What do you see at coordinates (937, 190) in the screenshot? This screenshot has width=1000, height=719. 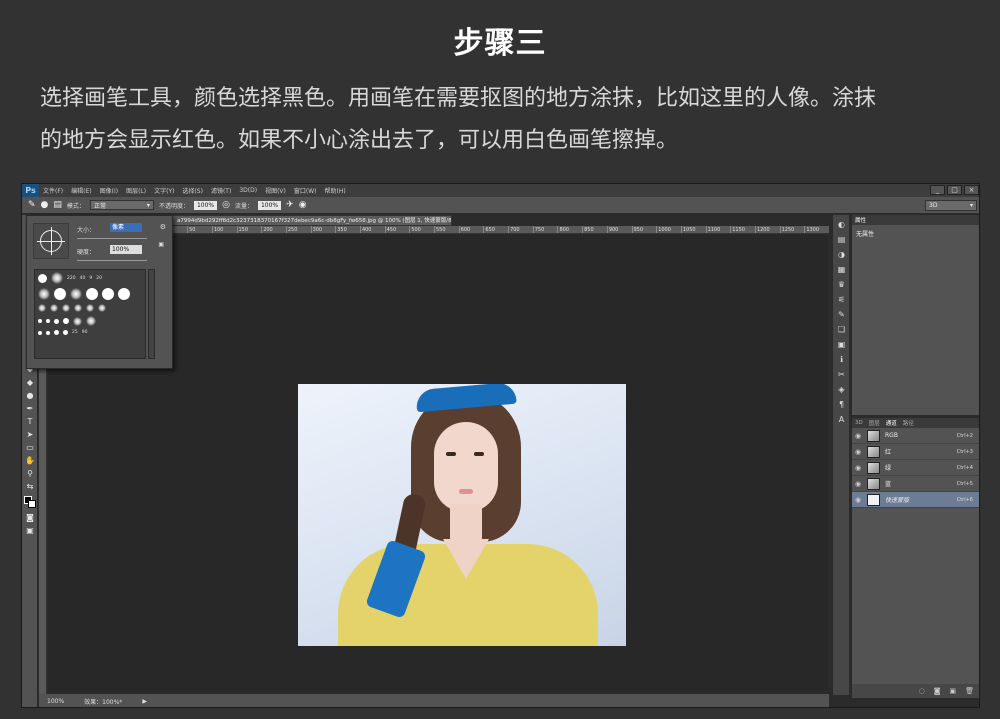 I see `minimize-button: _` at bounding box center [937, 190].